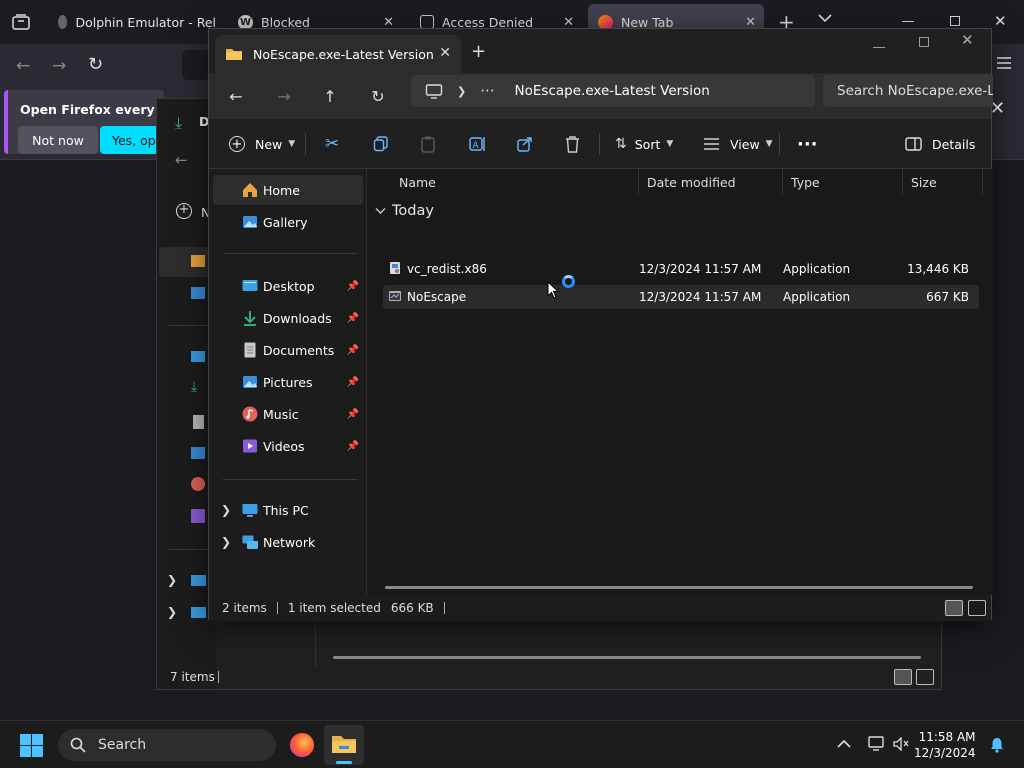 The image size is (1024, 768). I want to click on more-options-button: ···, so click(807, 144).